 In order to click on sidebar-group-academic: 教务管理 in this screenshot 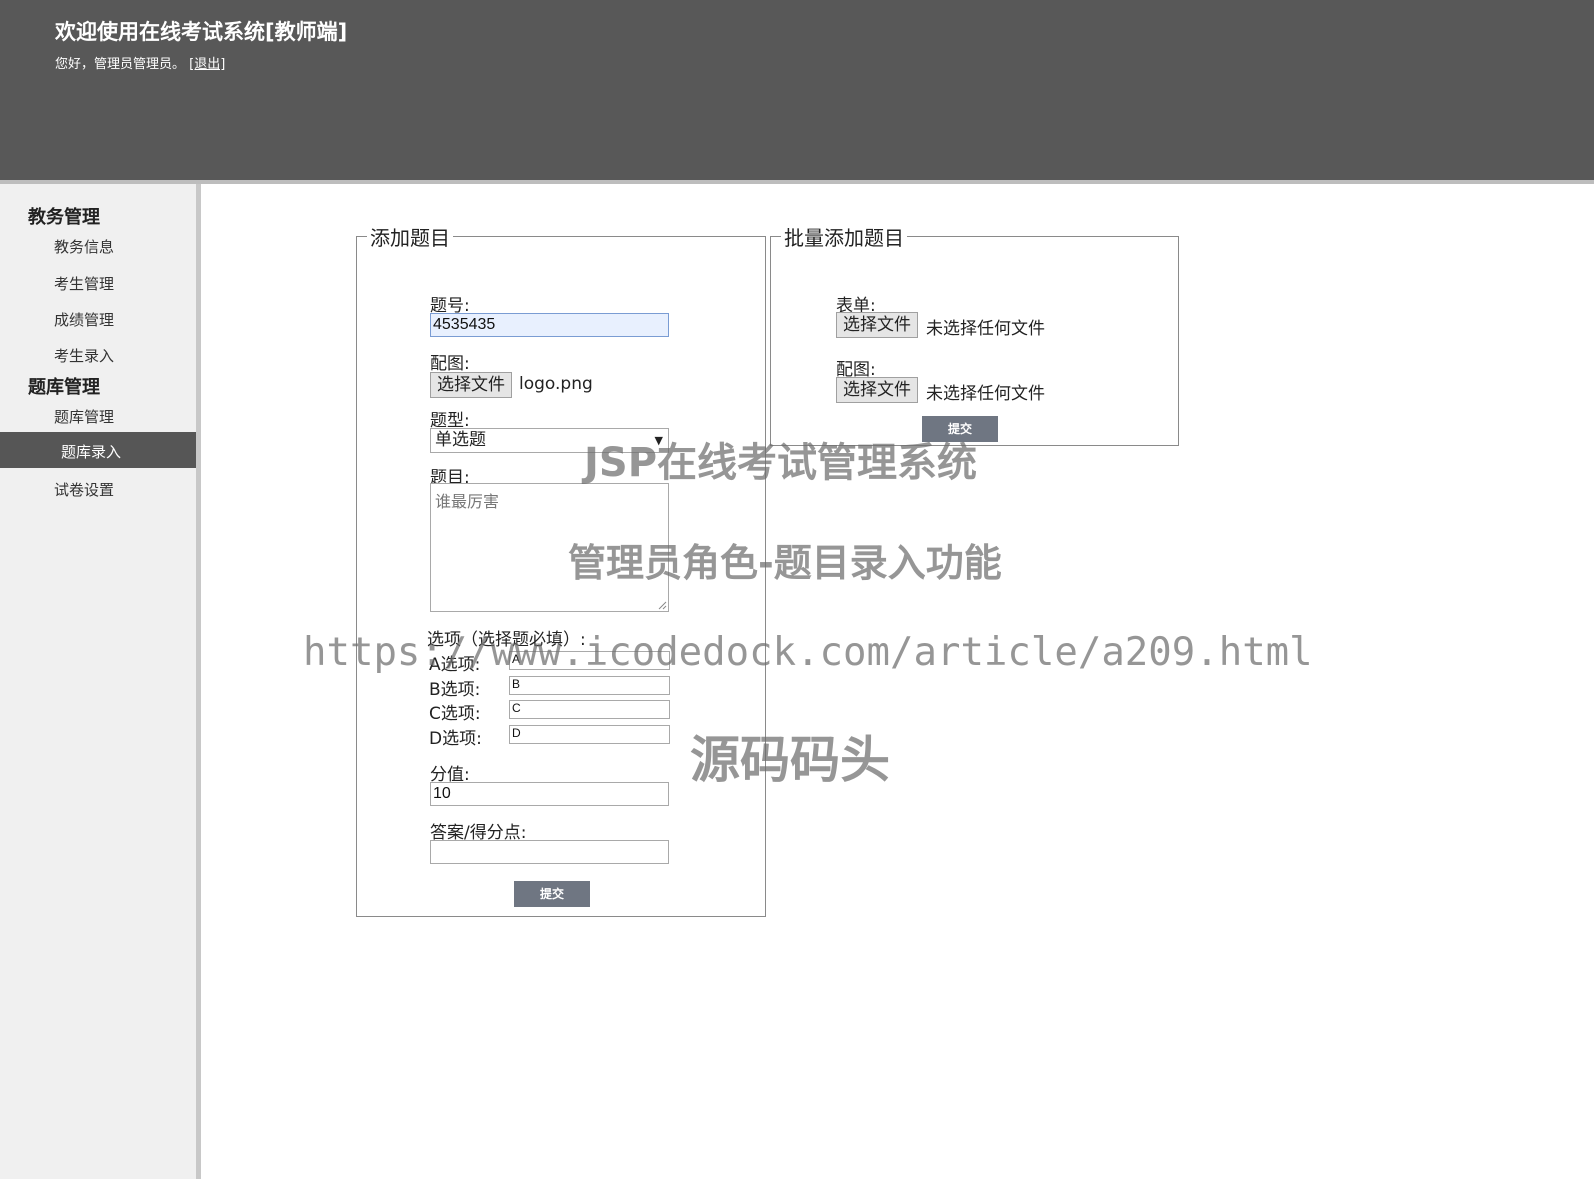, I will do `click(64, 216)`.